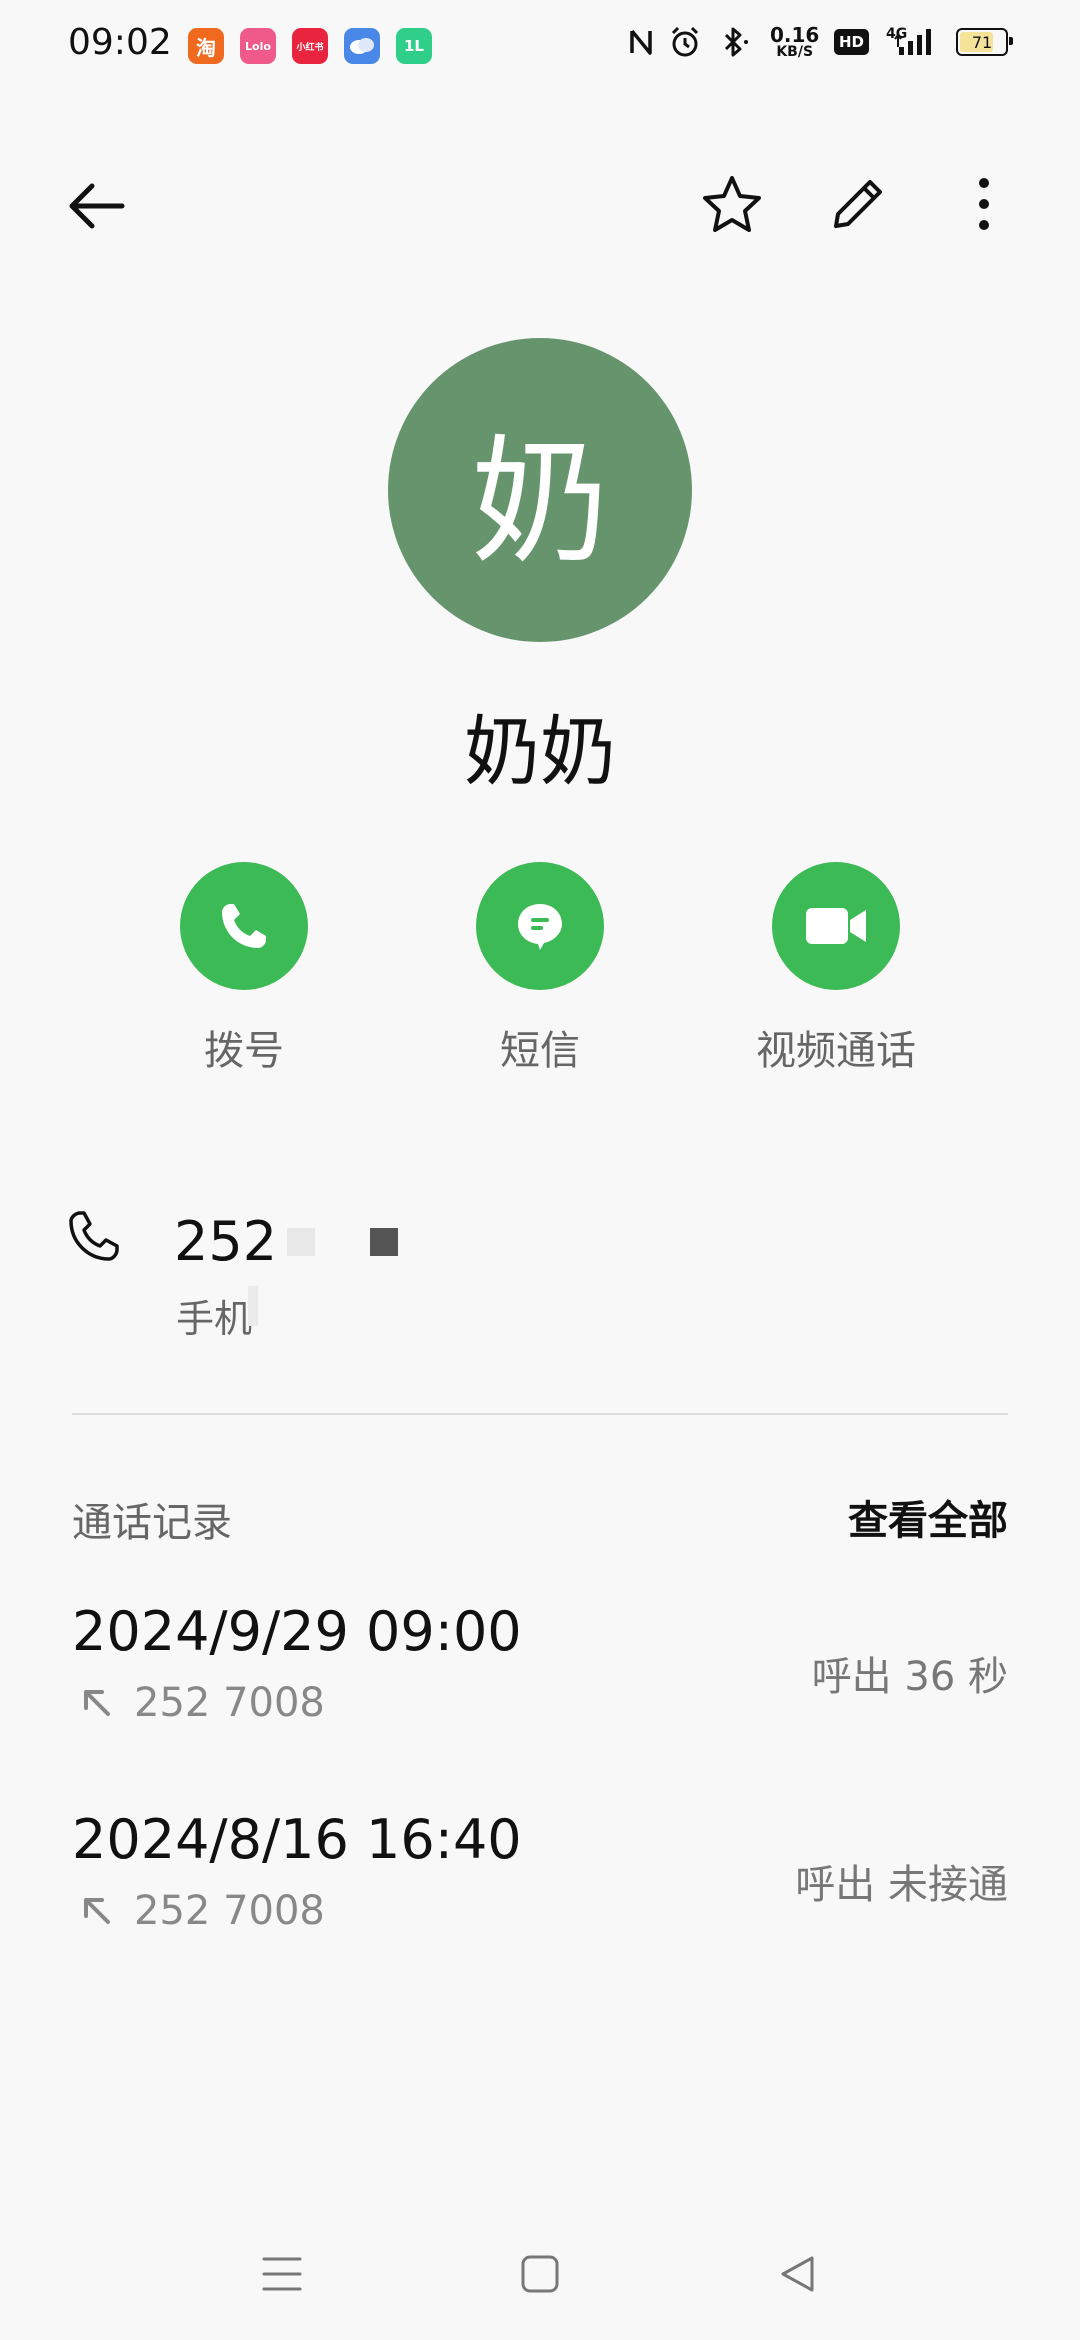 The image size is (1080, 2340). What do you see at coordinates (225, 1241) in the screenshot?
I see `phone-number: 252` at bounding box center [225, 1241].